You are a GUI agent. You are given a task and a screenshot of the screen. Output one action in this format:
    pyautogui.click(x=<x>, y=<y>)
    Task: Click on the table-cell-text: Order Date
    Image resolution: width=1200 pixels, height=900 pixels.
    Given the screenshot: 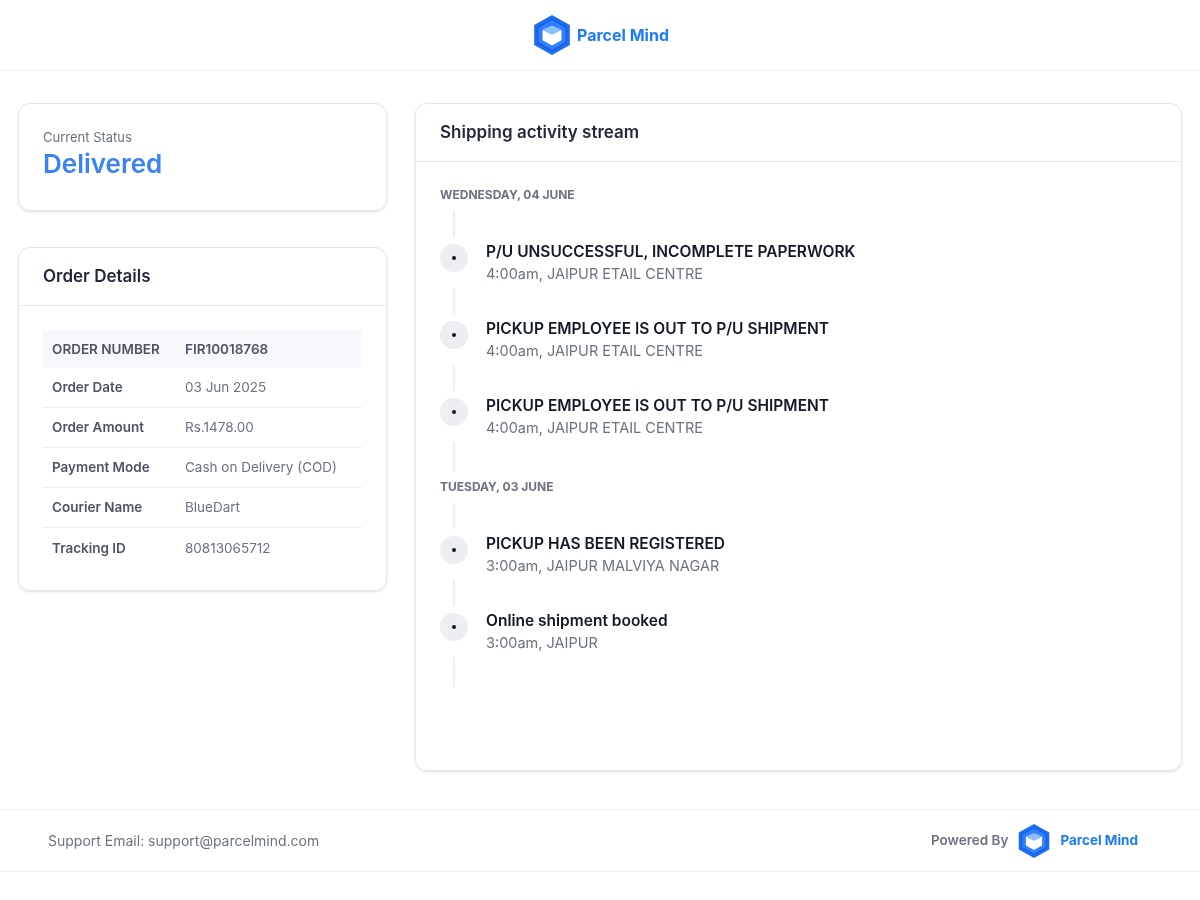 What is the action you would take?
    pyautogui.click(x=88, y=388)
    